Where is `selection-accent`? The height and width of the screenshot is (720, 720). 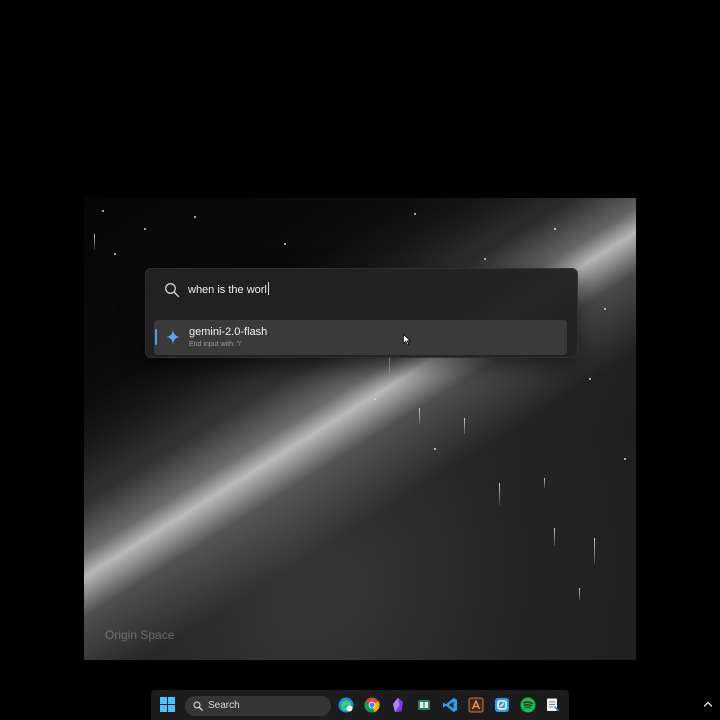 selection-accent is located at coordinates (156, 337).